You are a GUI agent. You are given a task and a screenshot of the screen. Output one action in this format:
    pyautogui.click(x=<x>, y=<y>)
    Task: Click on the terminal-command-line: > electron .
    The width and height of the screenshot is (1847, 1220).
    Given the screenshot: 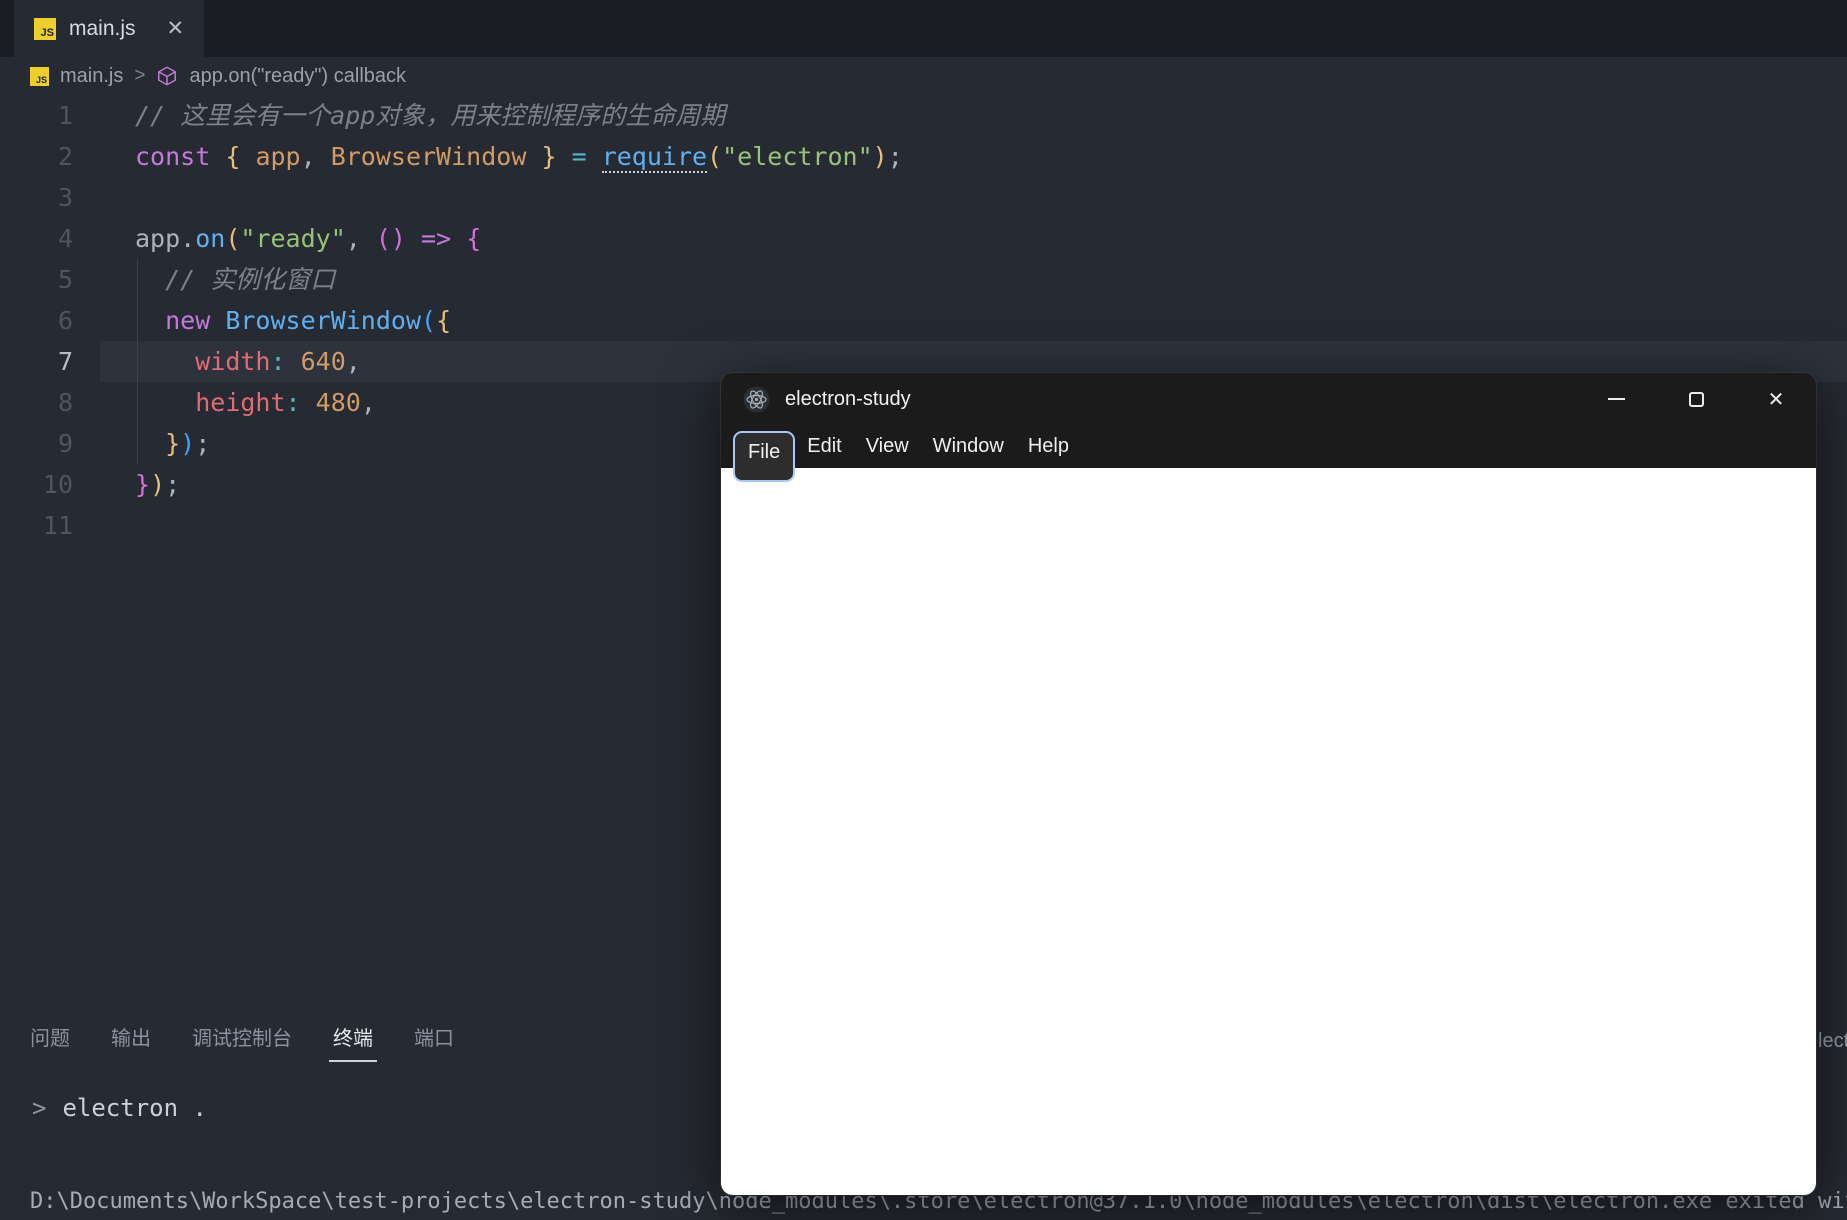 What is the action you would take?
    pyautogui.click(x=119, y=1108)
    